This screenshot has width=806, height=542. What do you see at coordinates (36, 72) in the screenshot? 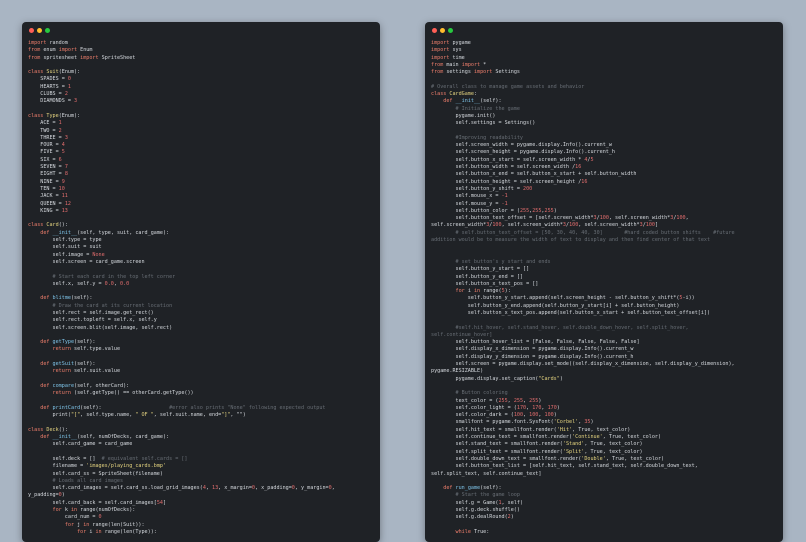
I see `code-token: class` at bounding box center [36, 72].